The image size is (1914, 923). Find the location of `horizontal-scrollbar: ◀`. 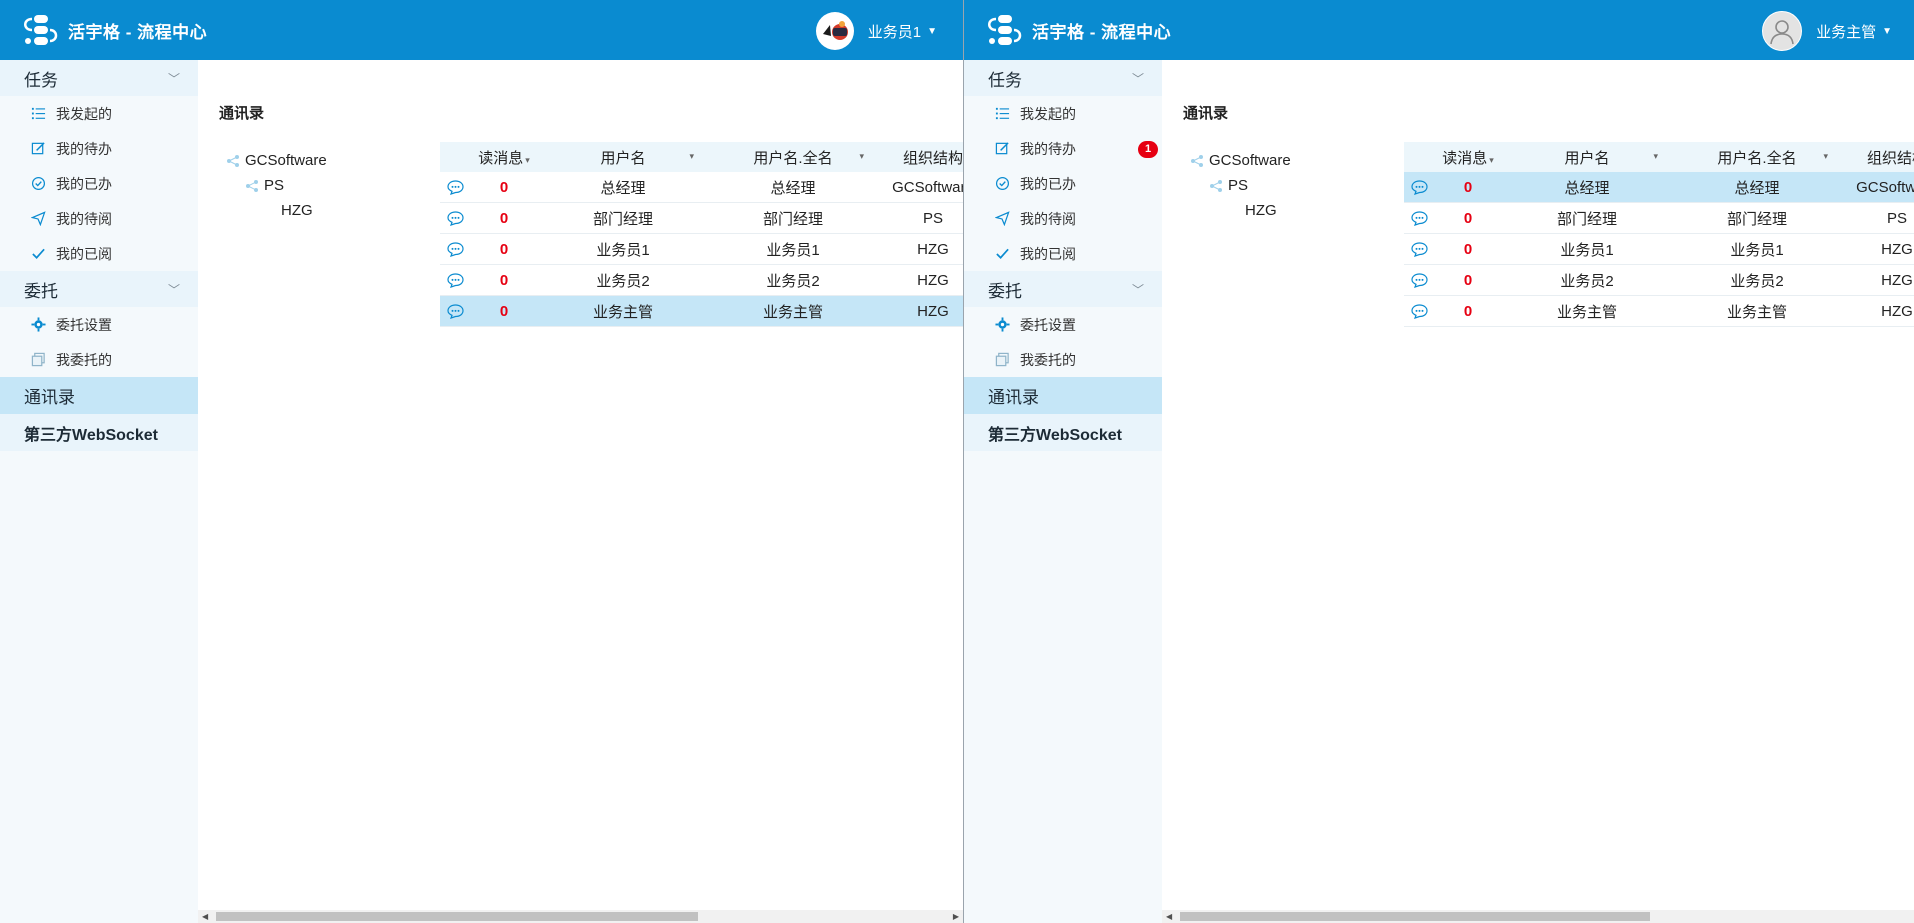

horizontal-scrollbar: ◀ is located at coordinates (1538, 916).